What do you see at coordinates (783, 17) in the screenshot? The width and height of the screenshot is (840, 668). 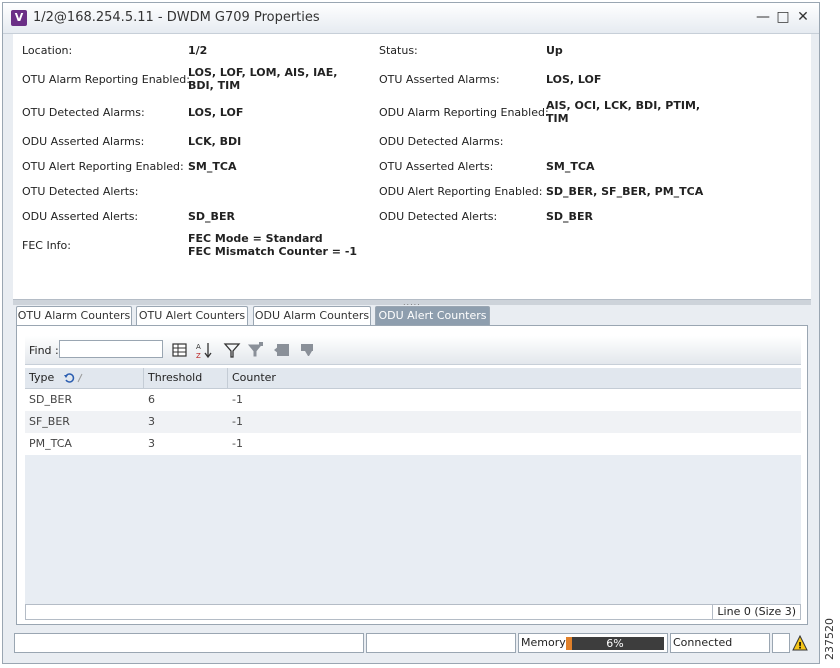 I see `maximize-button: □` at bounding box center [783, 17].